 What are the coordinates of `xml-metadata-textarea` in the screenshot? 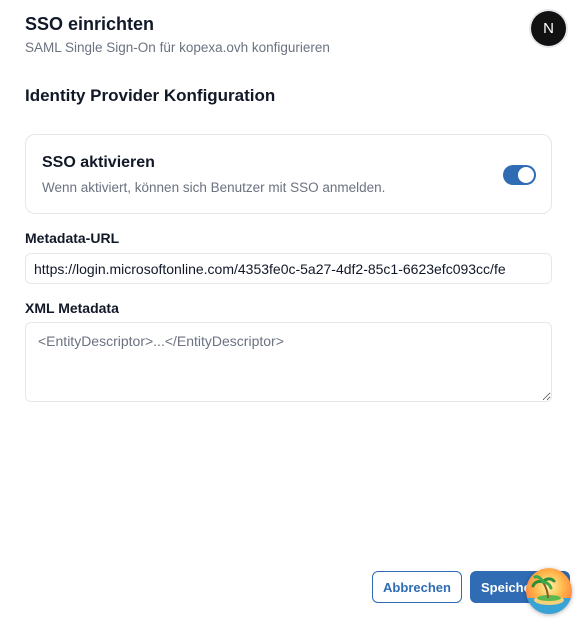 It's located at (288, 362).